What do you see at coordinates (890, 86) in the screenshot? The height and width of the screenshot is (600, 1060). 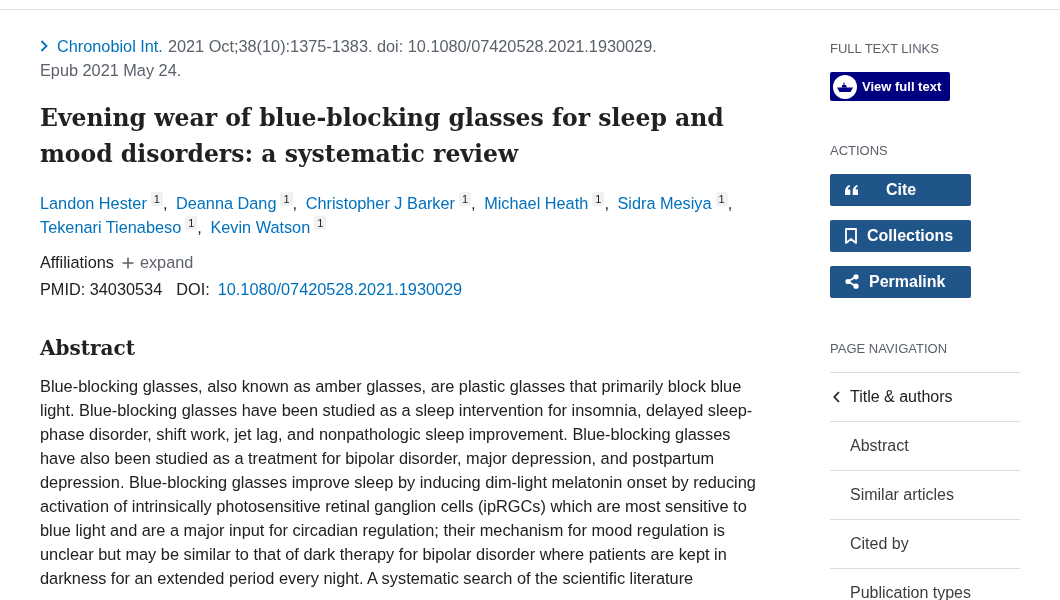 I see `full-text-button: View full text` at bounding box center [890, 86].